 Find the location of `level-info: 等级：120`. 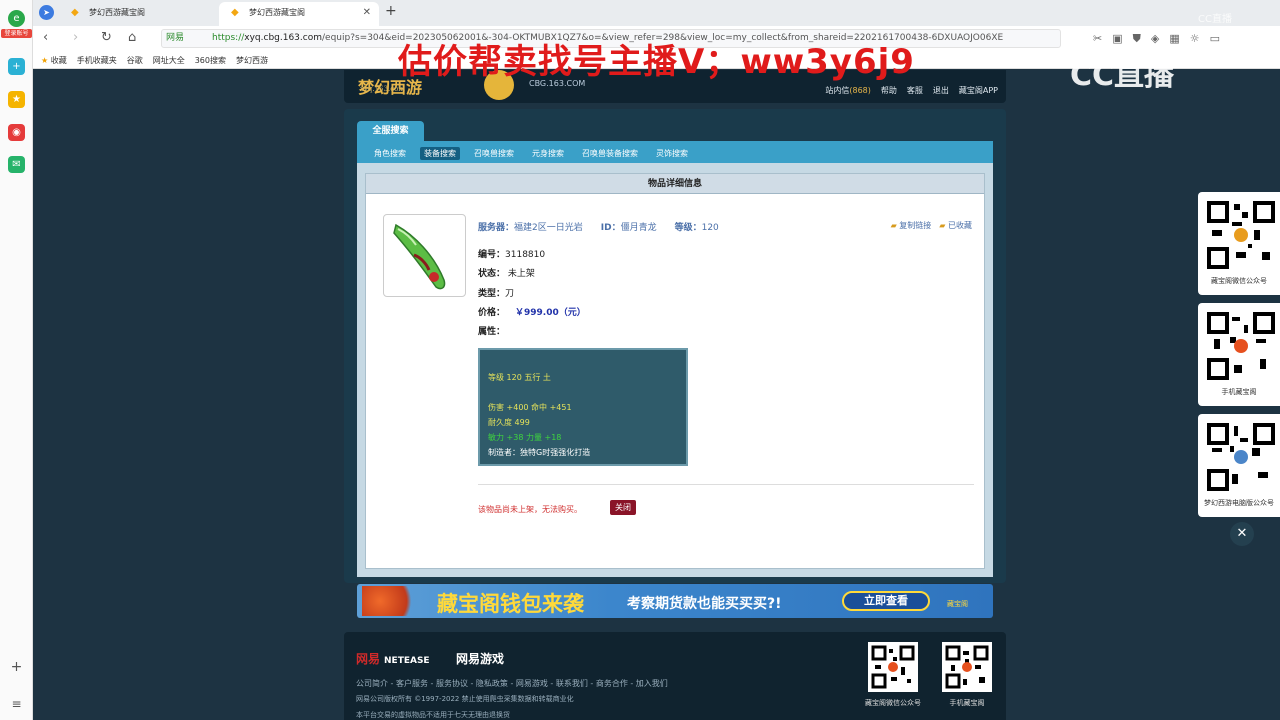

level-info: 等级：120 is located at coordinates (696, 228).